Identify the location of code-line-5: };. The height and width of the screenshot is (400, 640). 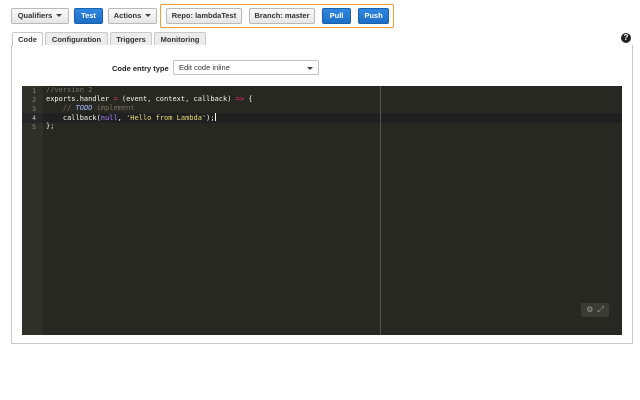
(50, 126).